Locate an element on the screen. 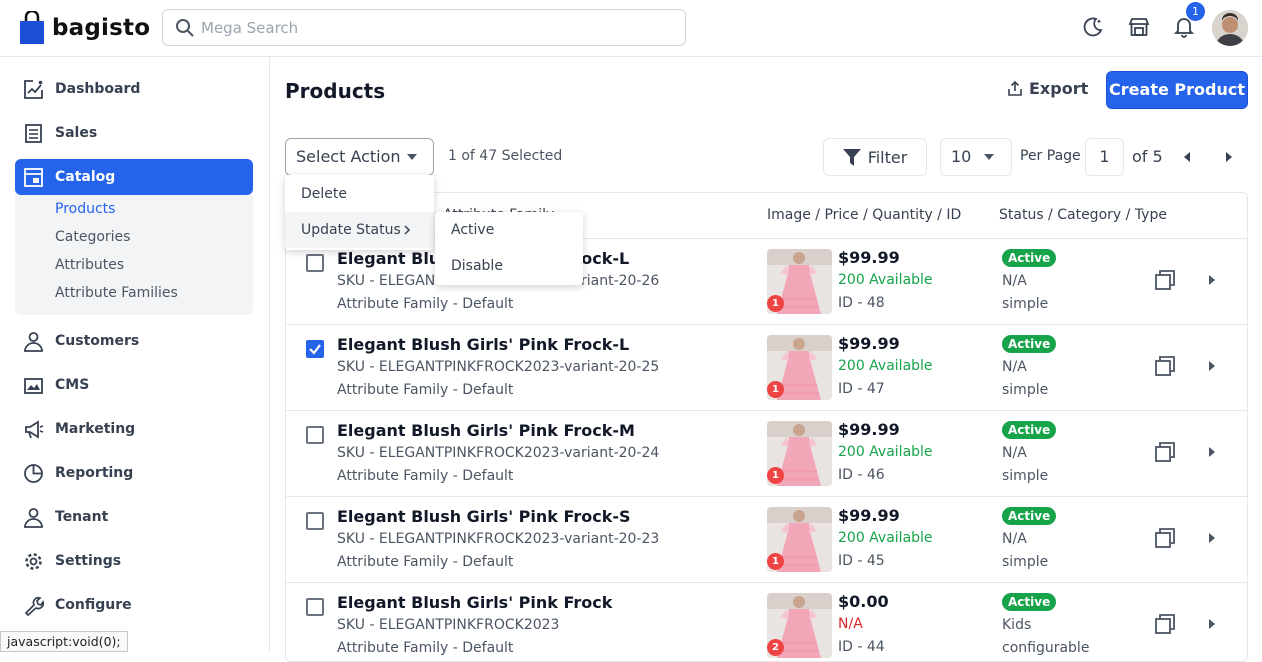 The height and width of the screenshot is (662, 1262). sidebar-item-label: Marketing is located at coordinates (95, 429).